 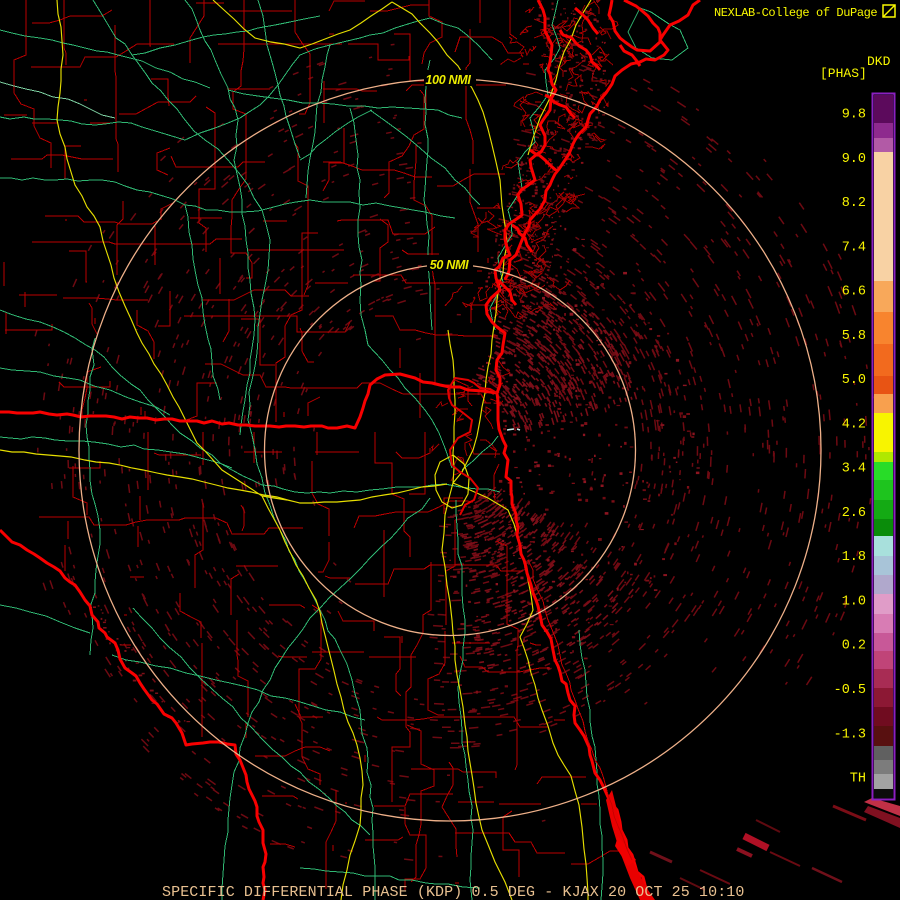 What do you see at coordinates (854, 115) in the screenshot?
I see `svg-text: 9.8` at bounding box center [854, 115].